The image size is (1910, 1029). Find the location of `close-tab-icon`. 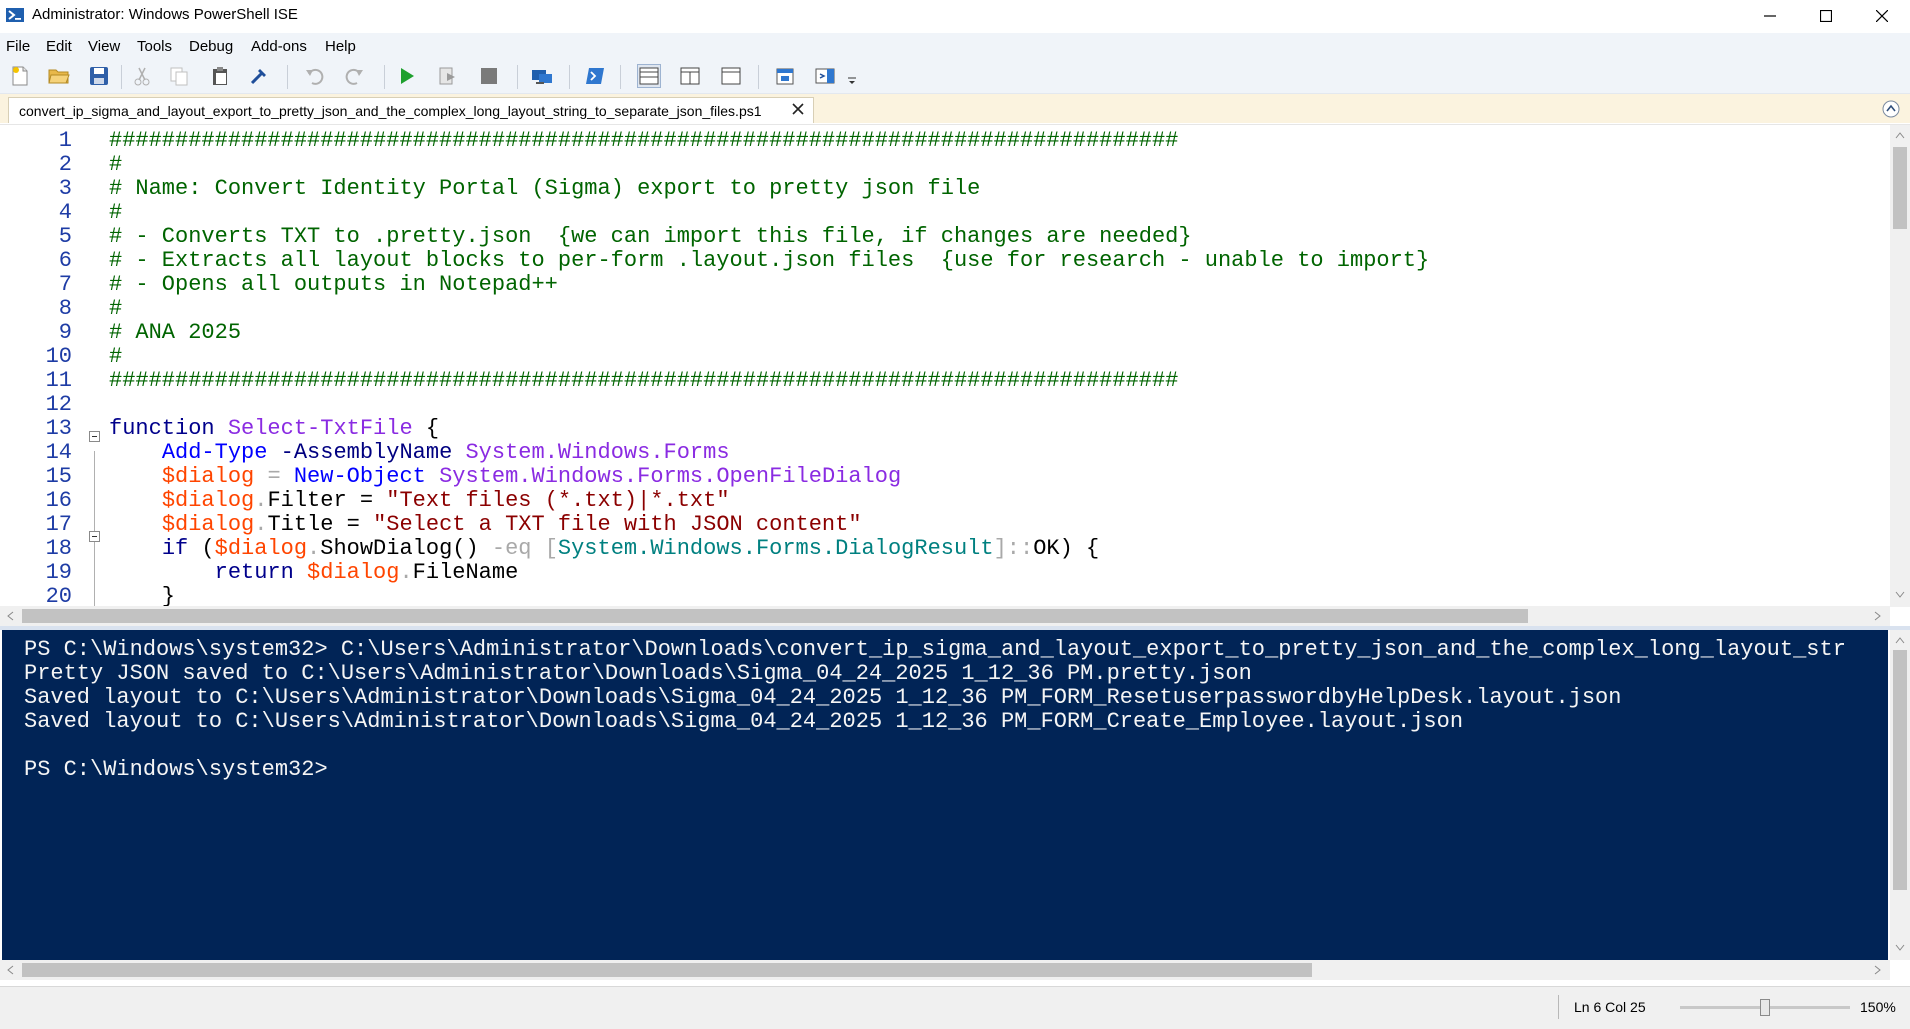

close-tab-icon is located at coordinates (798, 109).